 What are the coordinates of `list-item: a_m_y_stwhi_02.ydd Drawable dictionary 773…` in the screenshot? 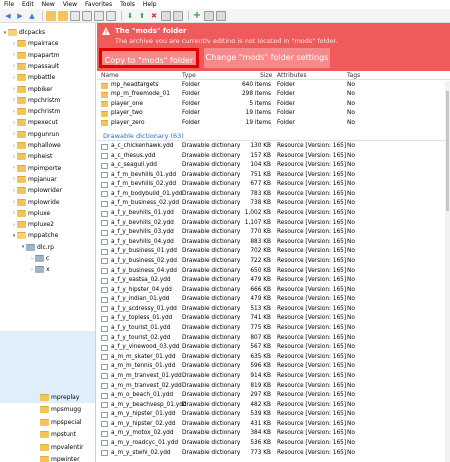 It's located at (273, 453).